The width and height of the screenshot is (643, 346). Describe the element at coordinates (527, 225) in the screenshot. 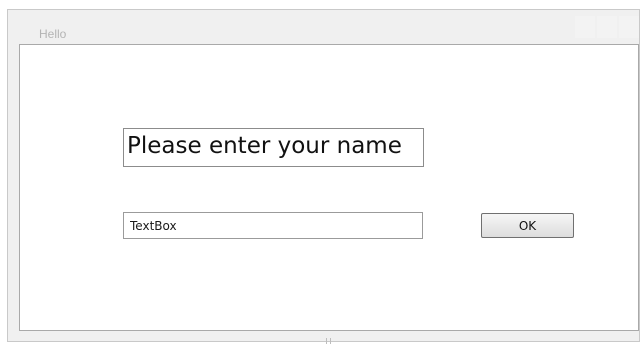

I see `ok-button: OK` at that location.